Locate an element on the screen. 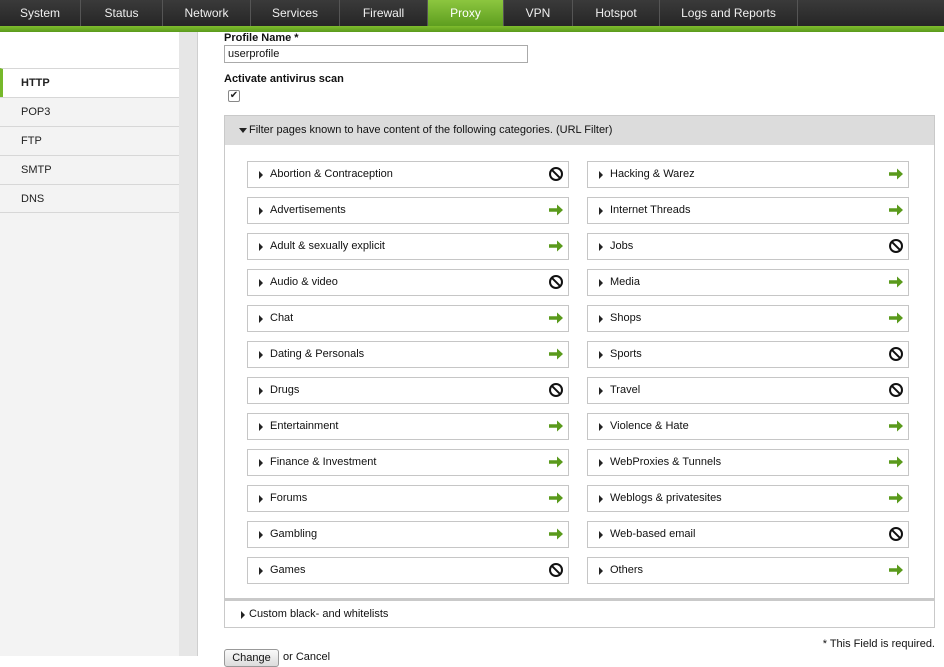 This screenshot has width=944, height=667. category-row: Travel is located at coordinates (748, 390).